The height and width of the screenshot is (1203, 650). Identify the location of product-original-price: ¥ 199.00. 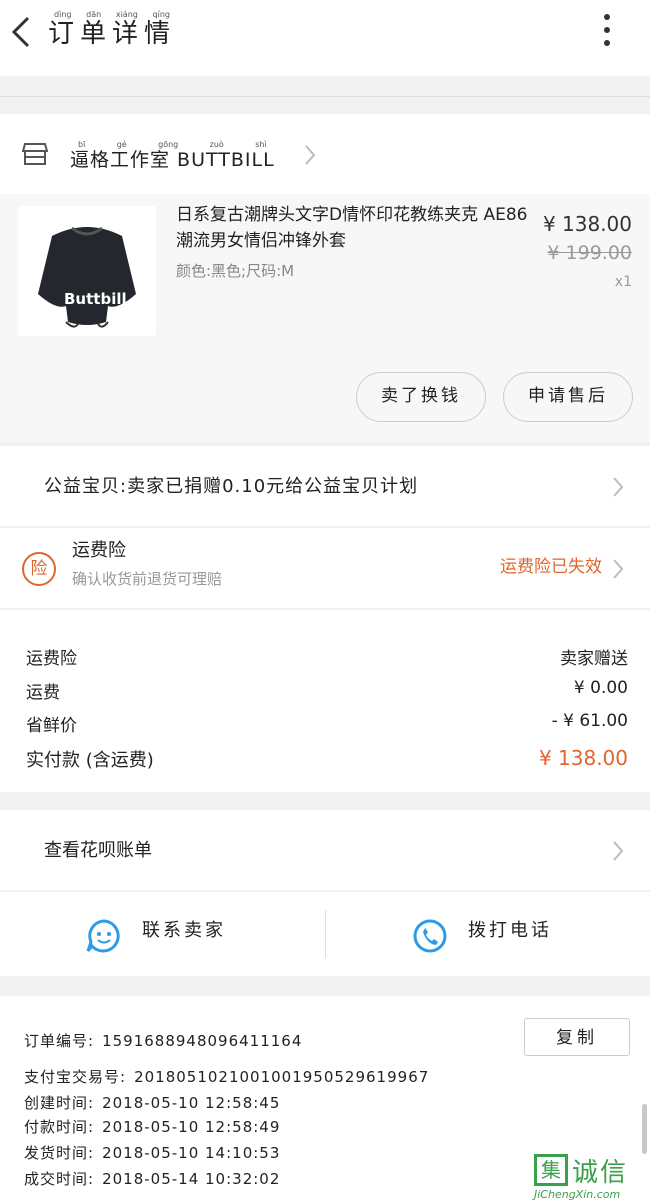
(589, 253).